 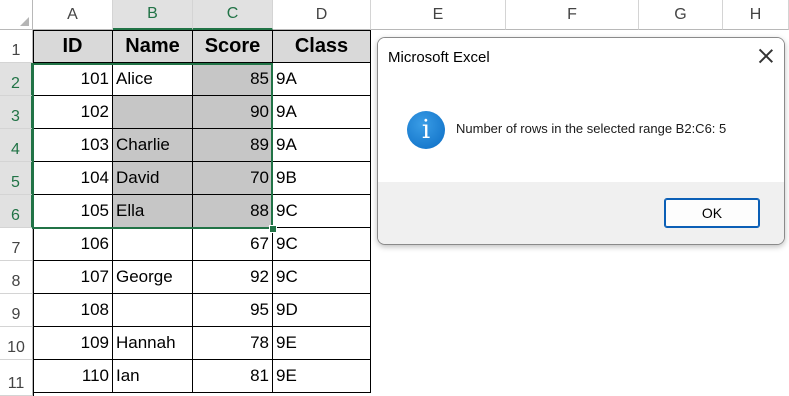 I want to click on cell-id: 104, so click(x=73, y=178).